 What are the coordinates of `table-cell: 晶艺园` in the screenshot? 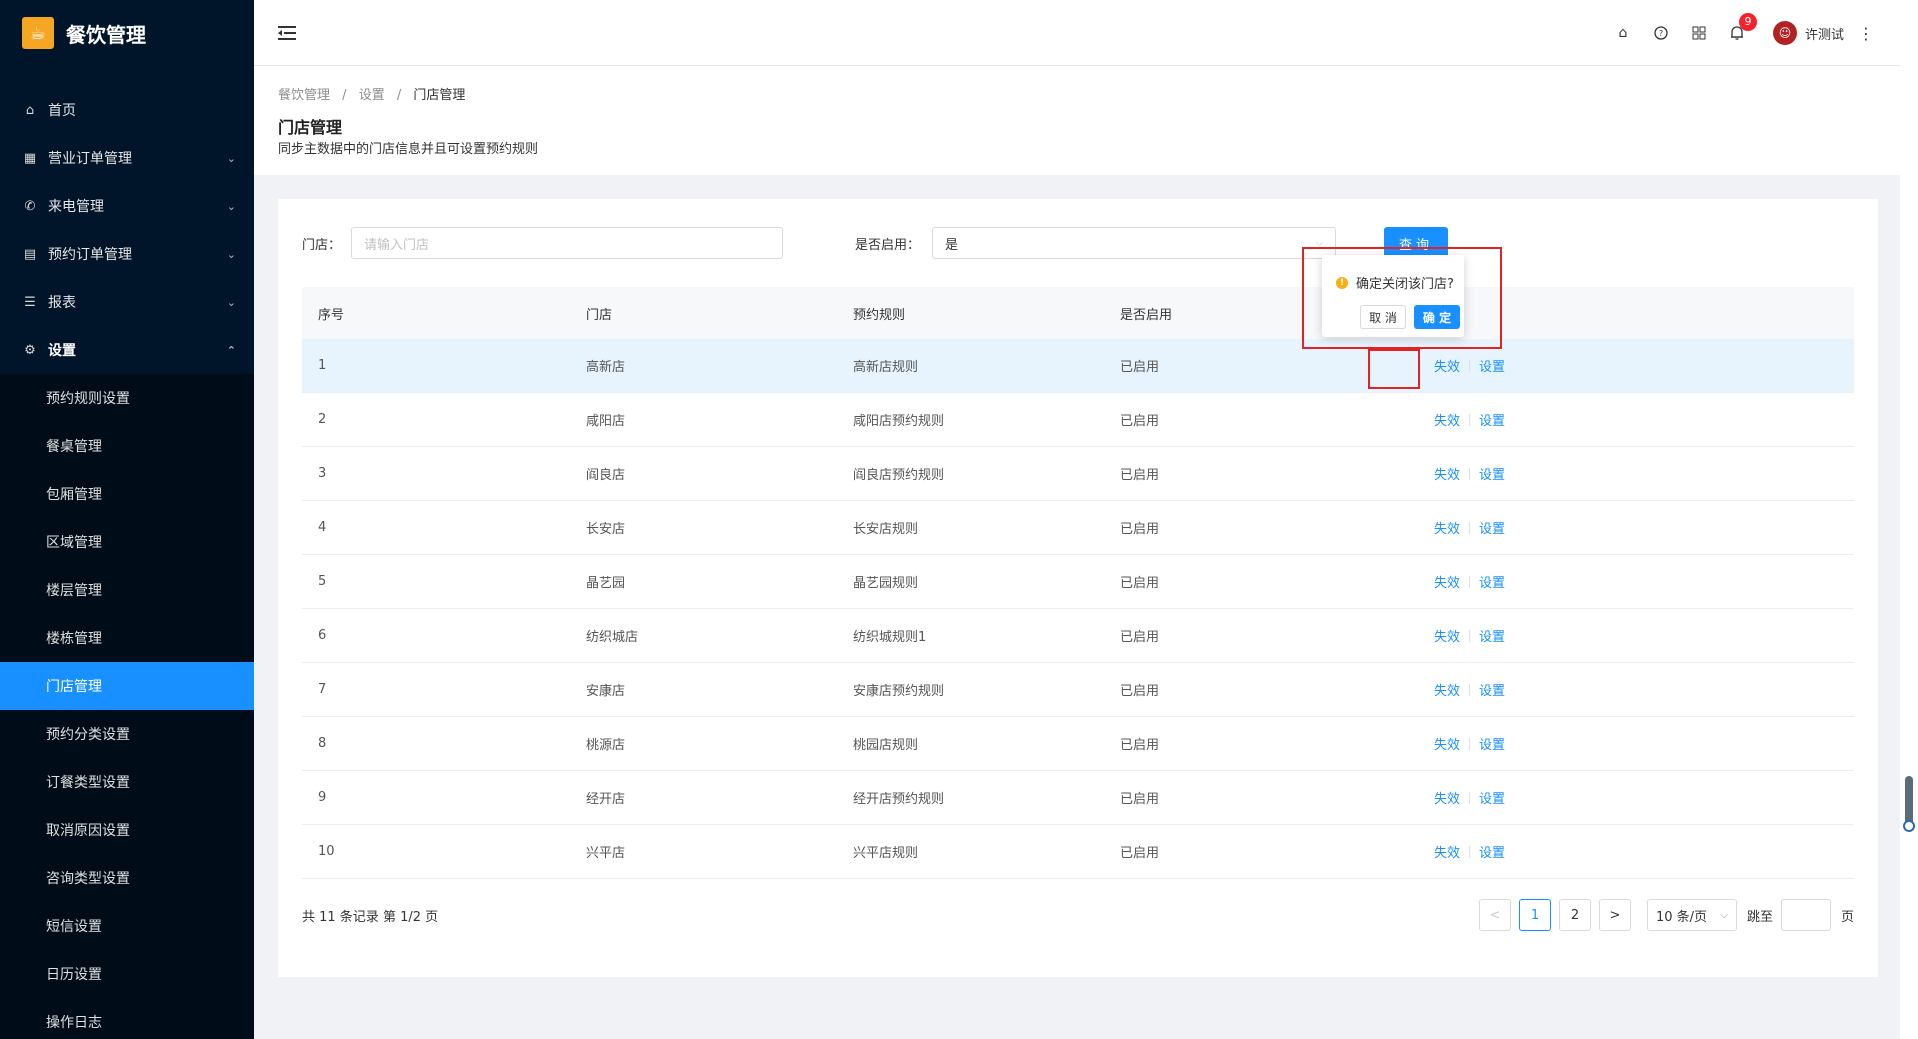 It's located at (606, 583).